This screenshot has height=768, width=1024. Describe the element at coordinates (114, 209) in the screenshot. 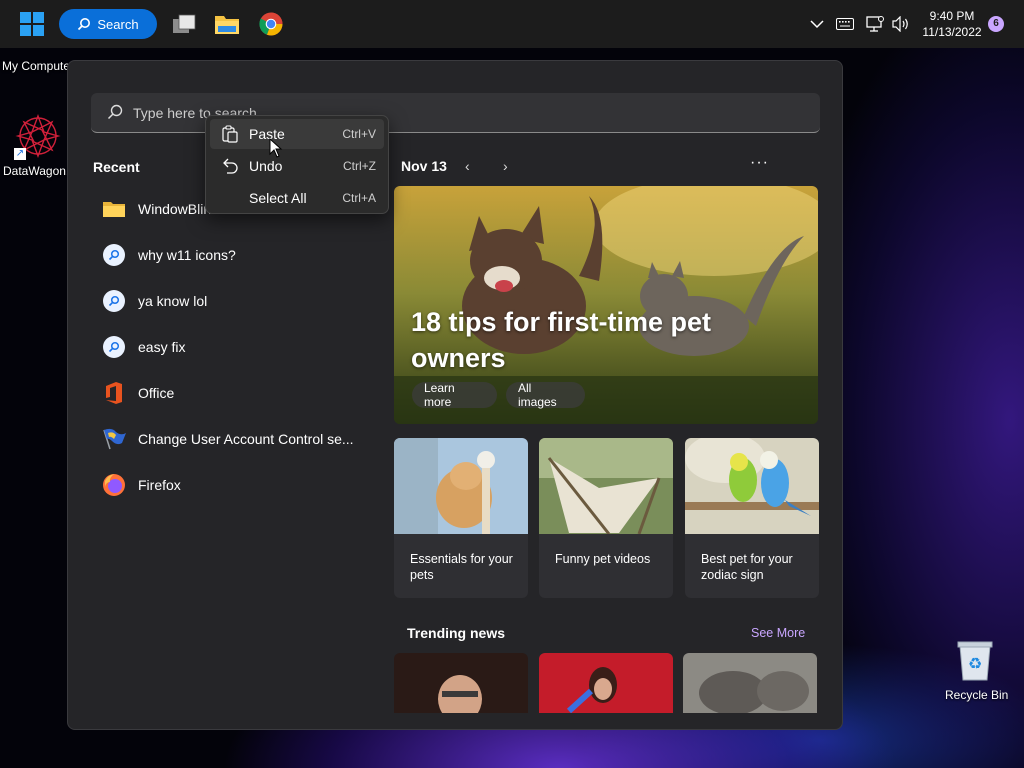

I see `folder-icon` at that location.